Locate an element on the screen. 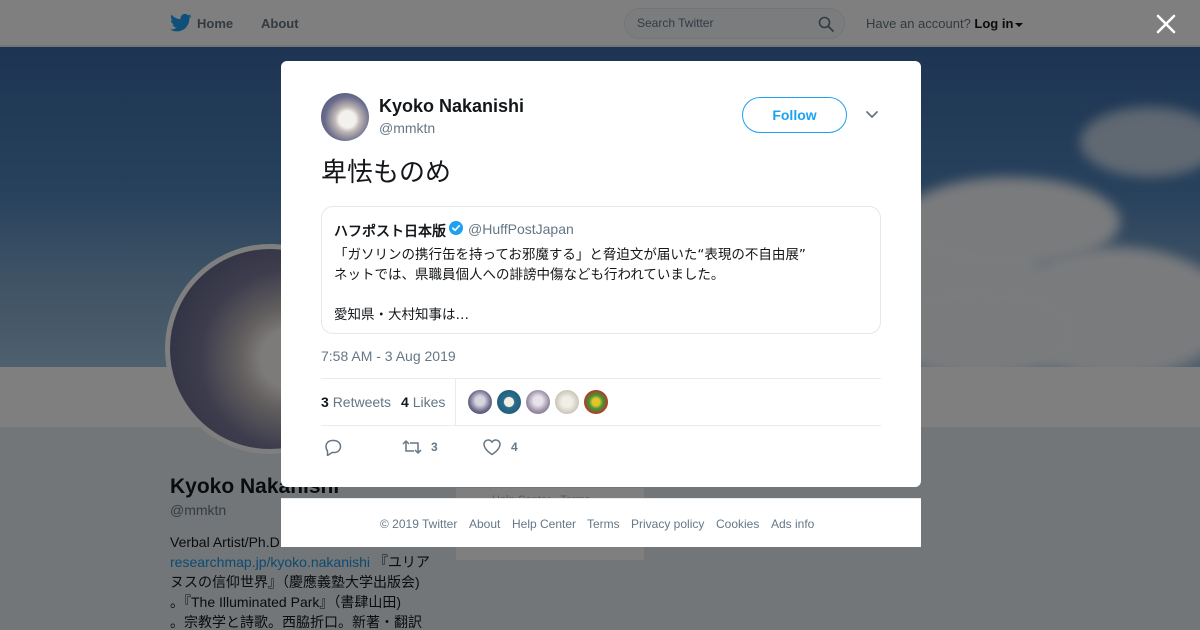 The height and width of the screenshot is (630, 1200). quoted-author-name: ハフポスト日本版 is located at coordinates (390, 232).